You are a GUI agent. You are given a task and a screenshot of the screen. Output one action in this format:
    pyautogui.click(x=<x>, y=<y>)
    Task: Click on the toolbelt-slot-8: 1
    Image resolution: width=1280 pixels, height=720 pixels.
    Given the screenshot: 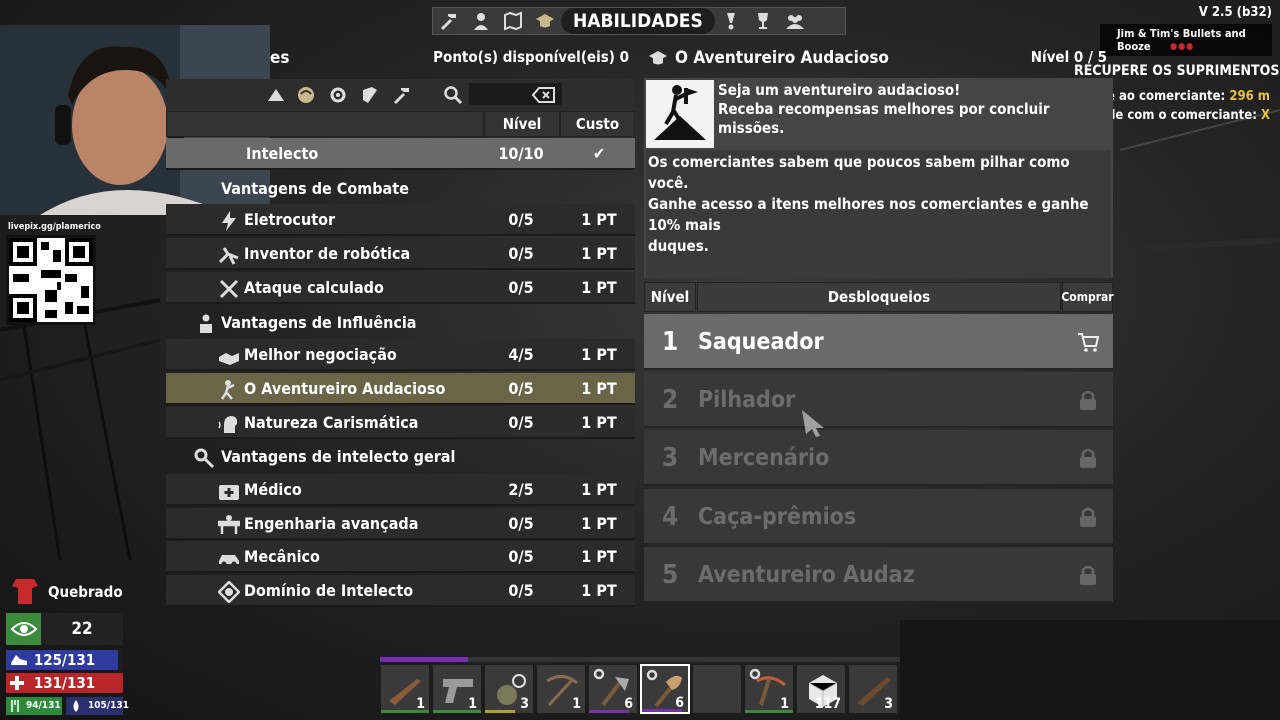 What is the action you would take?
    pyautogui.click(x=769, y=689)
    